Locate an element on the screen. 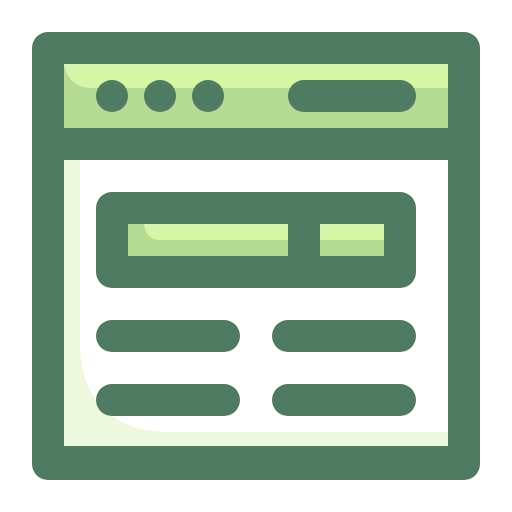 The width and height of the screenshot is (512, 512). search-input-highlight is located at coordinates (208, 232).